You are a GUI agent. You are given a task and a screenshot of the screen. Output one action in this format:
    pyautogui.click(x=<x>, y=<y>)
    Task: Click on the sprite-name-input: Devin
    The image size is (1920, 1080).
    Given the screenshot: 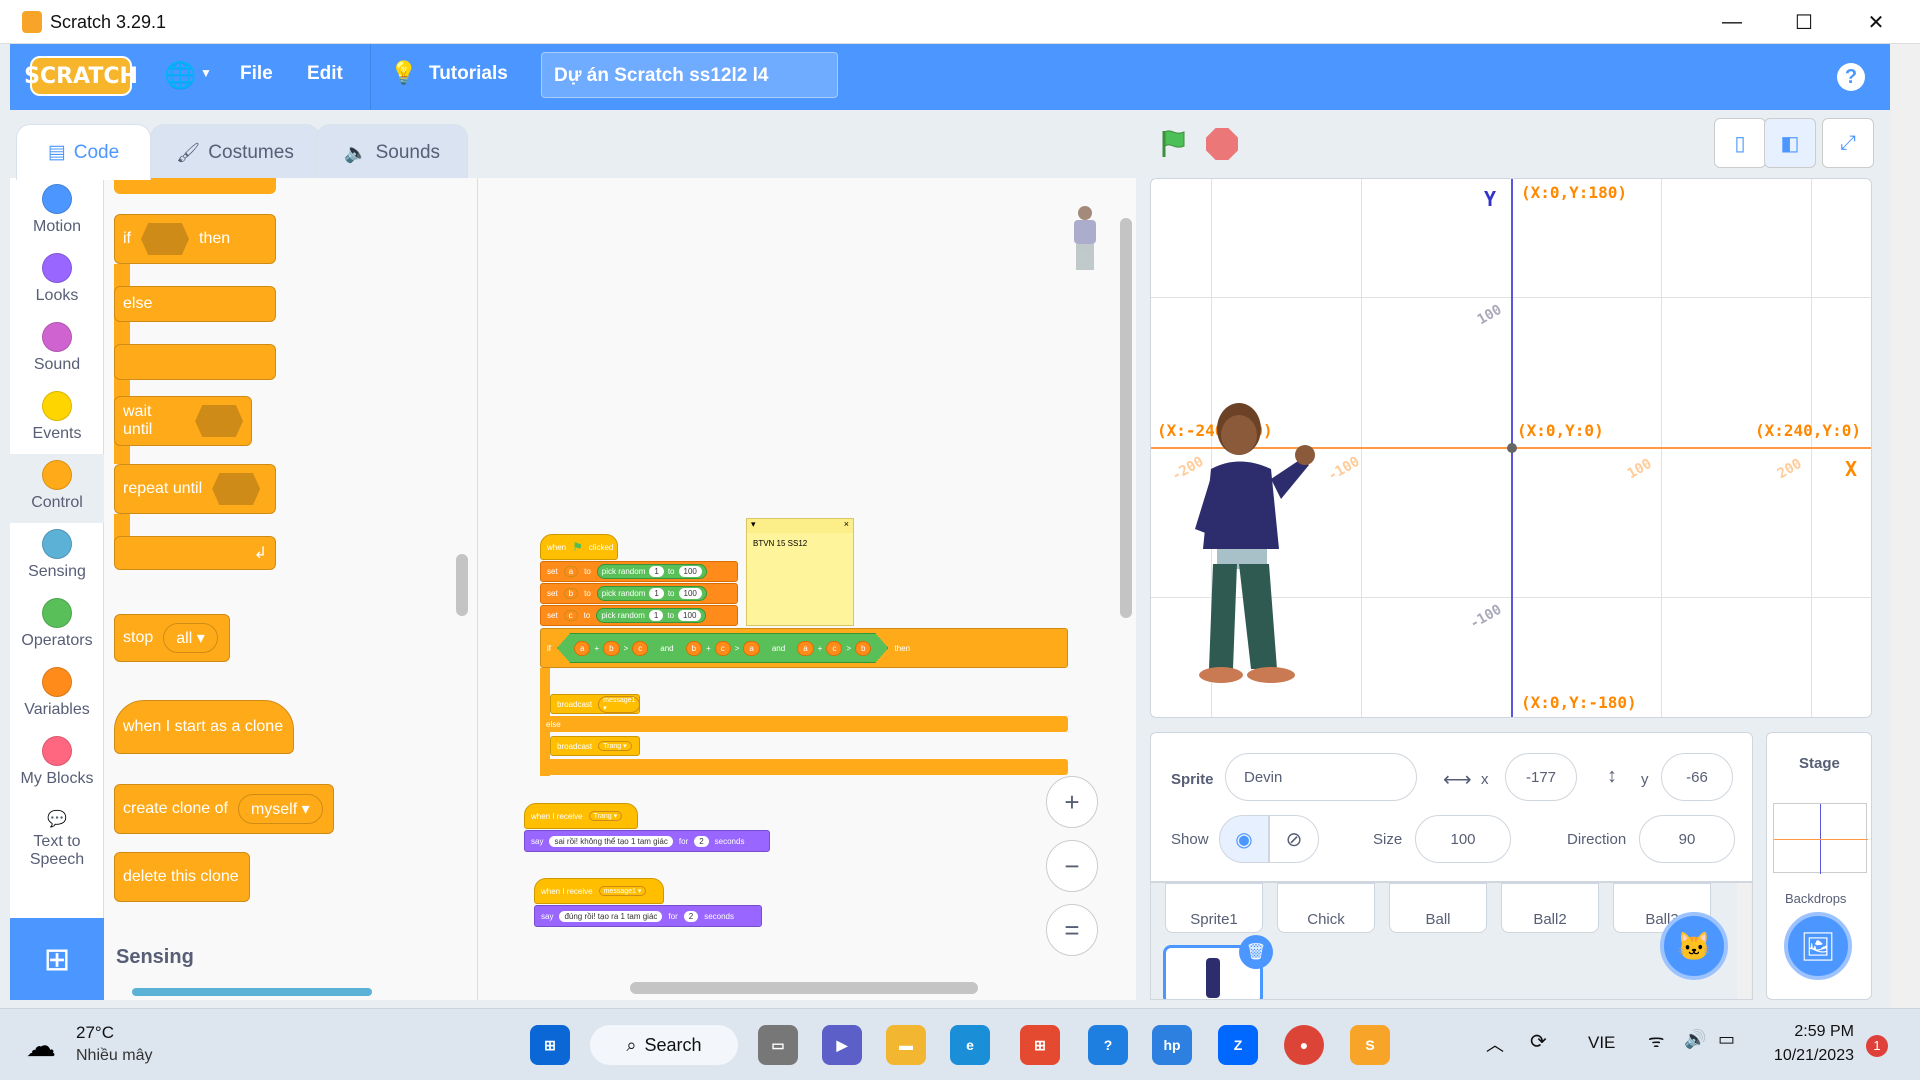 What is the action you would take?
    pyautogui.click(x=1321, y=777)
    